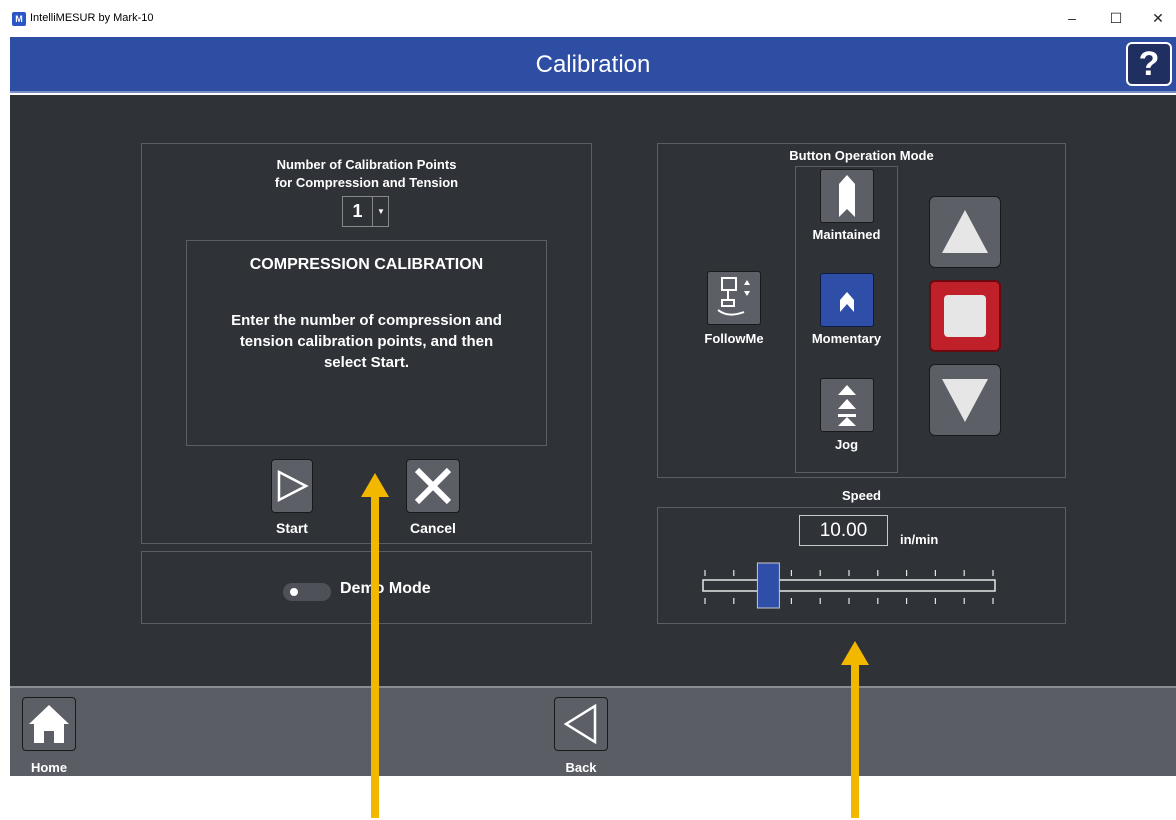  Describe the element at coordinates (366, 182) in the screenshot. I see `points-label-line2: for Compression and Tension` at that location.